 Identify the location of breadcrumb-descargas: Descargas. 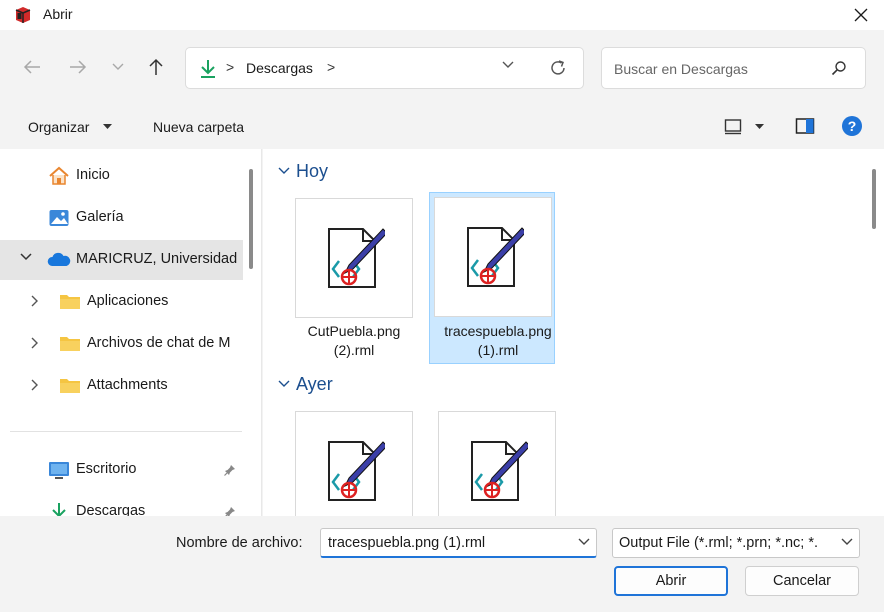
(279, 68).